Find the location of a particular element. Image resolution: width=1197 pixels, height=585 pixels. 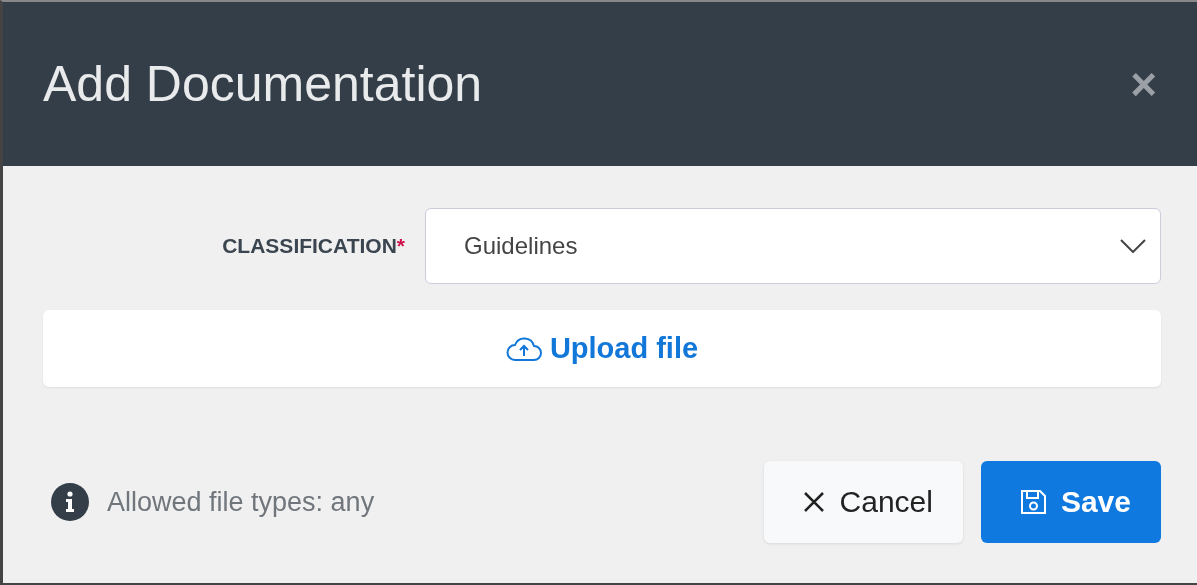

cloud-upload-icon is located at coordinates (523, 348).